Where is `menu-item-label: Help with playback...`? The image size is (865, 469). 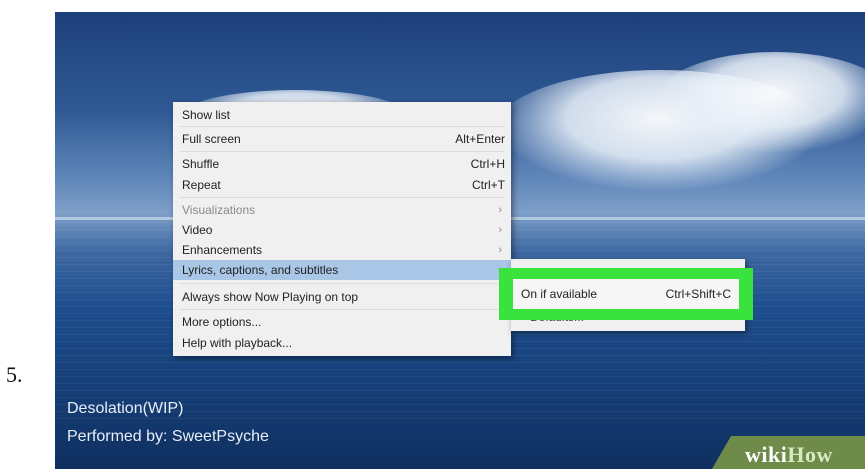 menu-item-label: Help with playback... is located at coordinates (237, 343).